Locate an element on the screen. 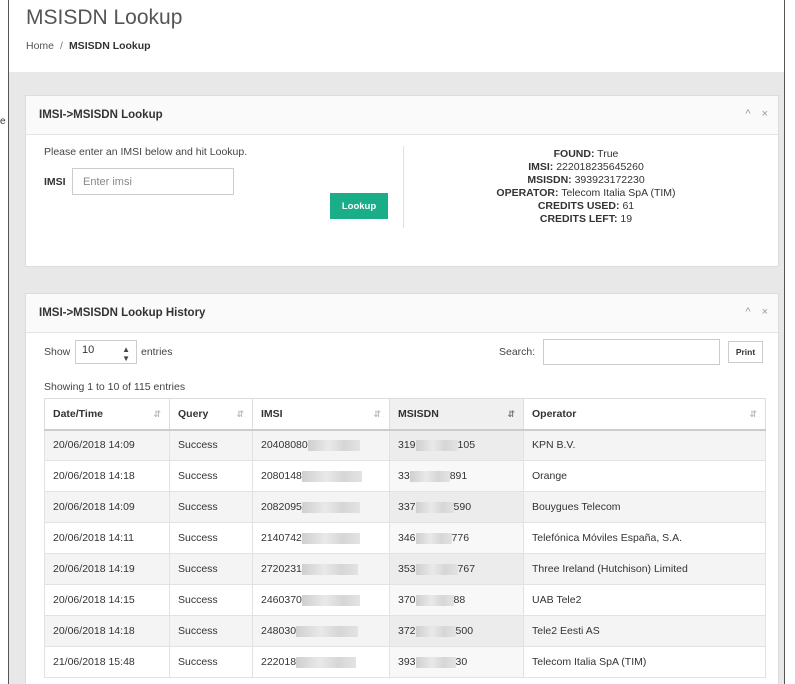  history-panel-tools: ^ × is located at coordinates (752, 312).